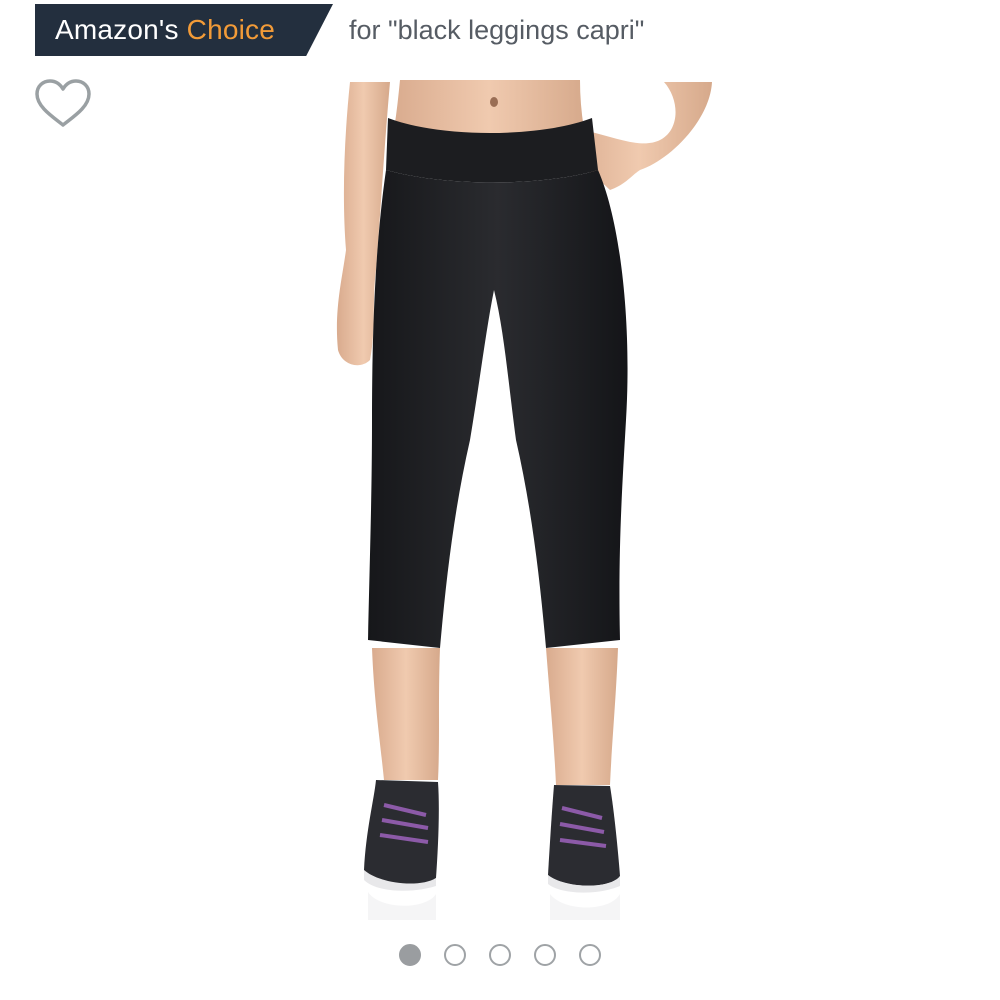 The height and width of the screenshot is (1000, 1000). What do you see at coordinates (497, 29) in the screenshot?
I see `search-query-text: for "black leggings capri"` at bounding box center [497, 29].